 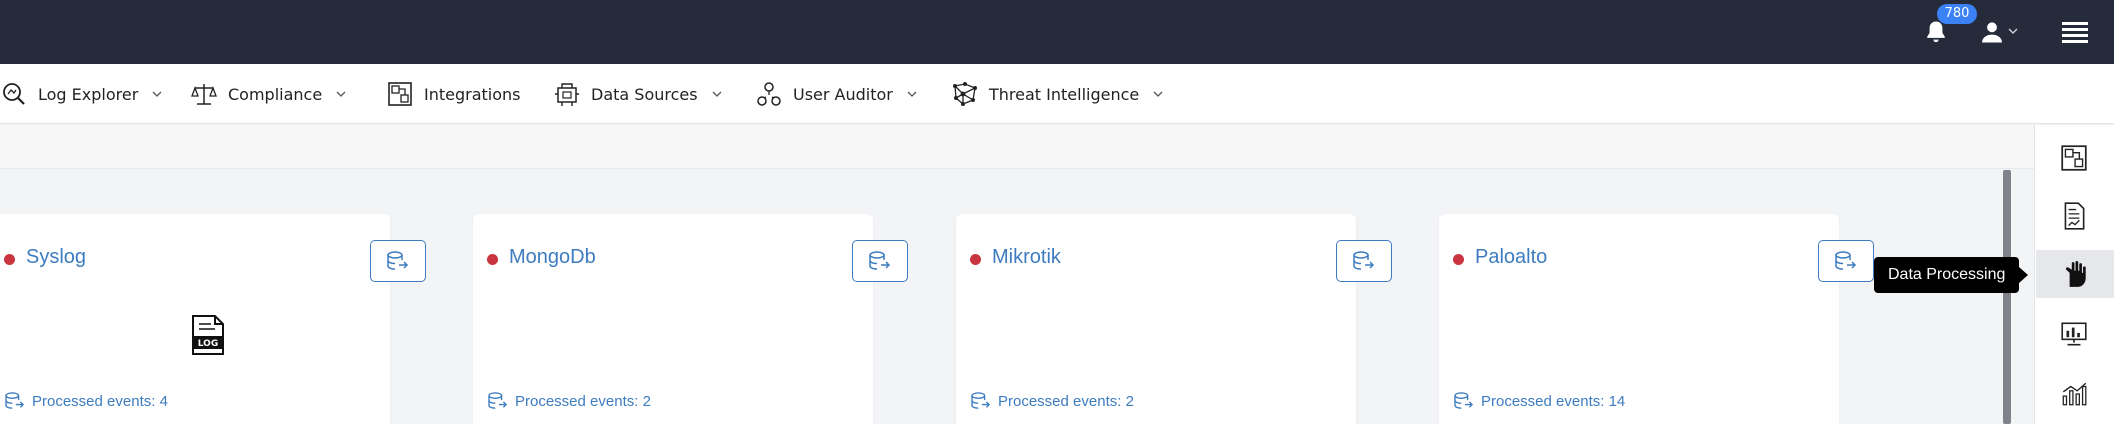 I want to click on data-source-card-mongodb: MongoDb Processed events: 2, so click(x=690, y=319).